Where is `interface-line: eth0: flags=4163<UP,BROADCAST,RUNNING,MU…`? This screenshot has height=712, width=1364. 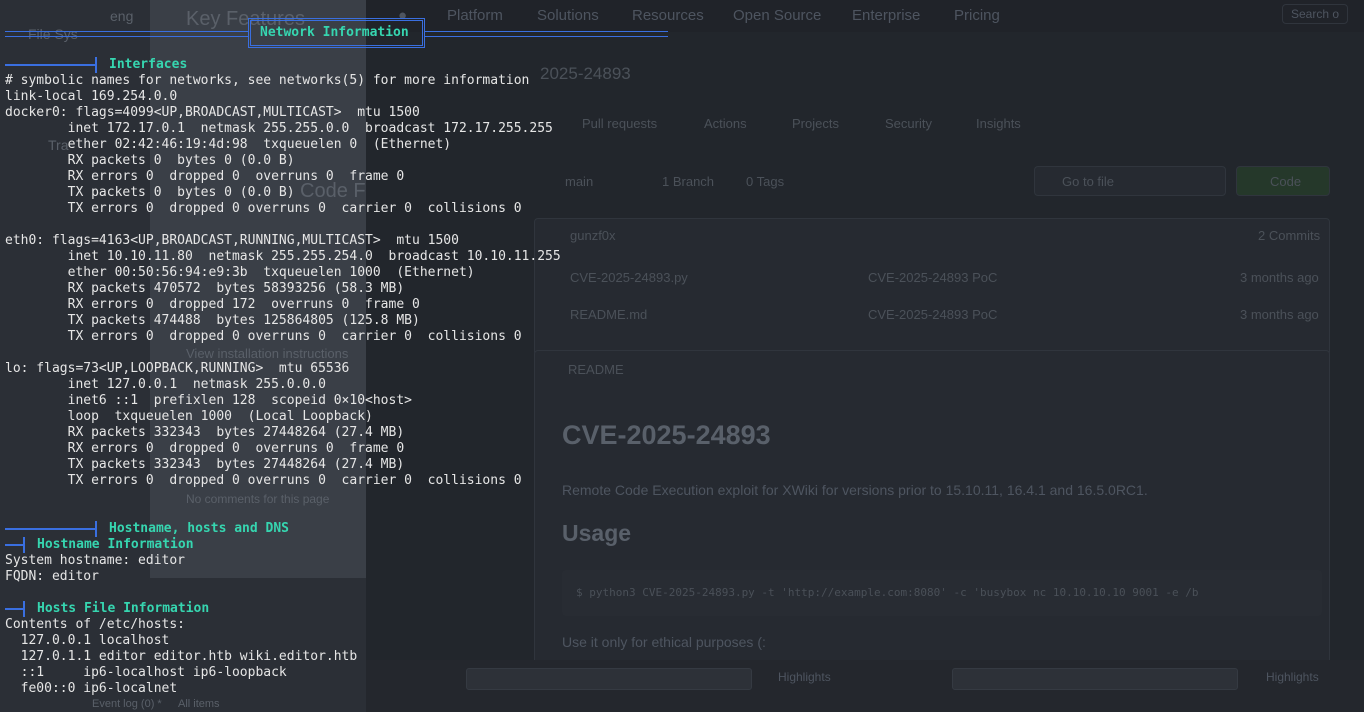 interface-line: eth0: flags=4163<UP,BROADCAST,RUNNING,MU… is located at coordinates (232, 240).